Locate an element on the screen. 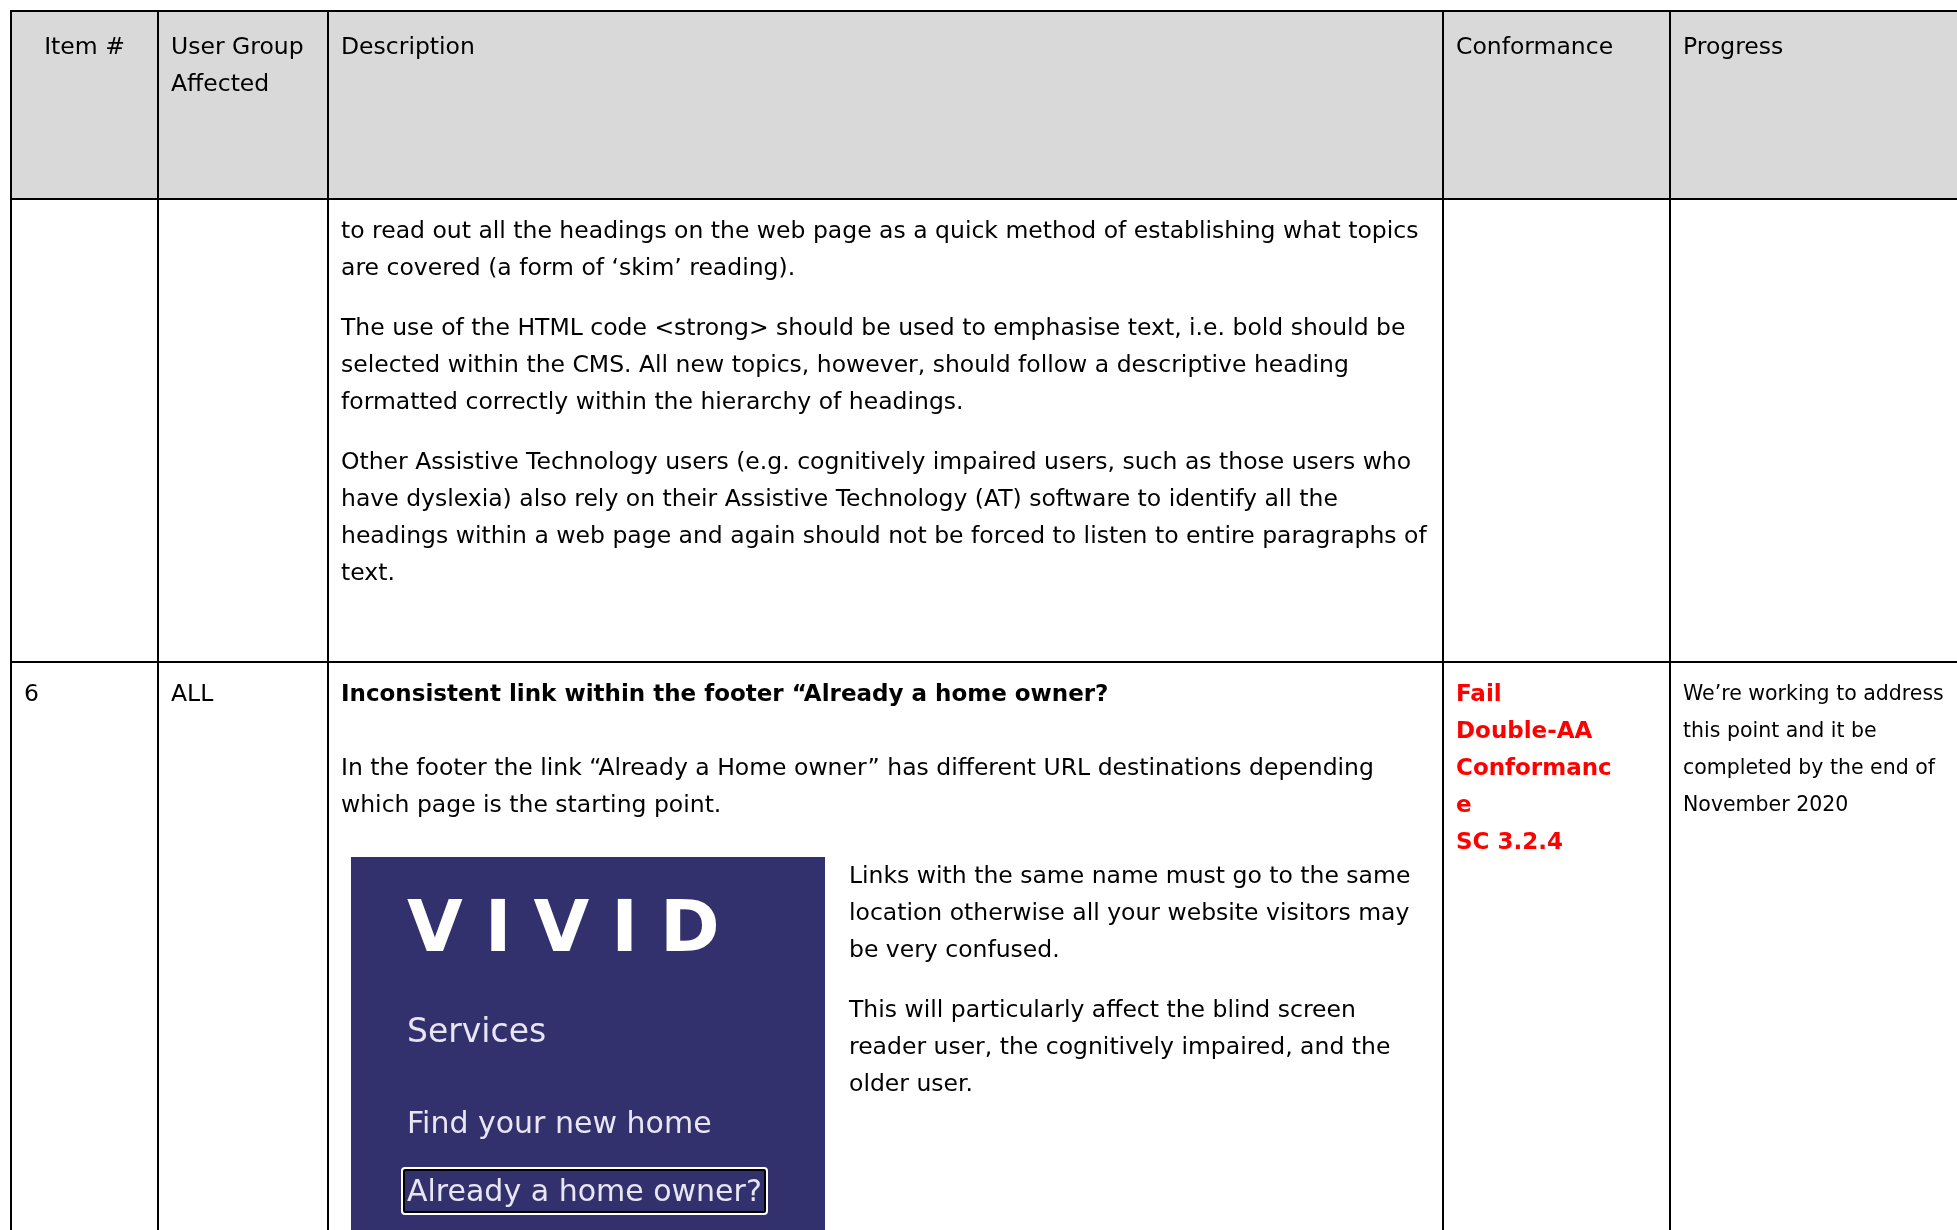 This screenshot has width=1957, height=1230. column-header: Conformance is located at coordinates (1557, 106).